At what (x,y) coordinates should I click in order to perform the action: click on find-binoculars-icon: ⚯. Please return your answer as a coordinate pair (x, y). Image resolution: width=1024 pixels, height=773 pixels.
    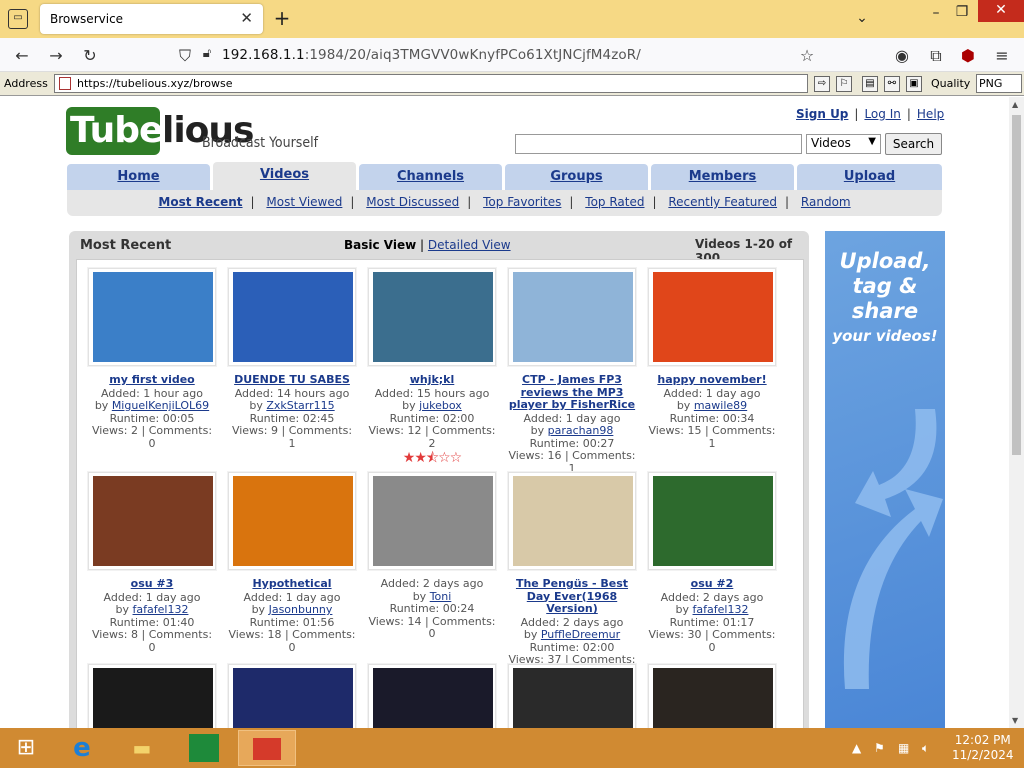
    Looking at the image, I should click on (892, 84).